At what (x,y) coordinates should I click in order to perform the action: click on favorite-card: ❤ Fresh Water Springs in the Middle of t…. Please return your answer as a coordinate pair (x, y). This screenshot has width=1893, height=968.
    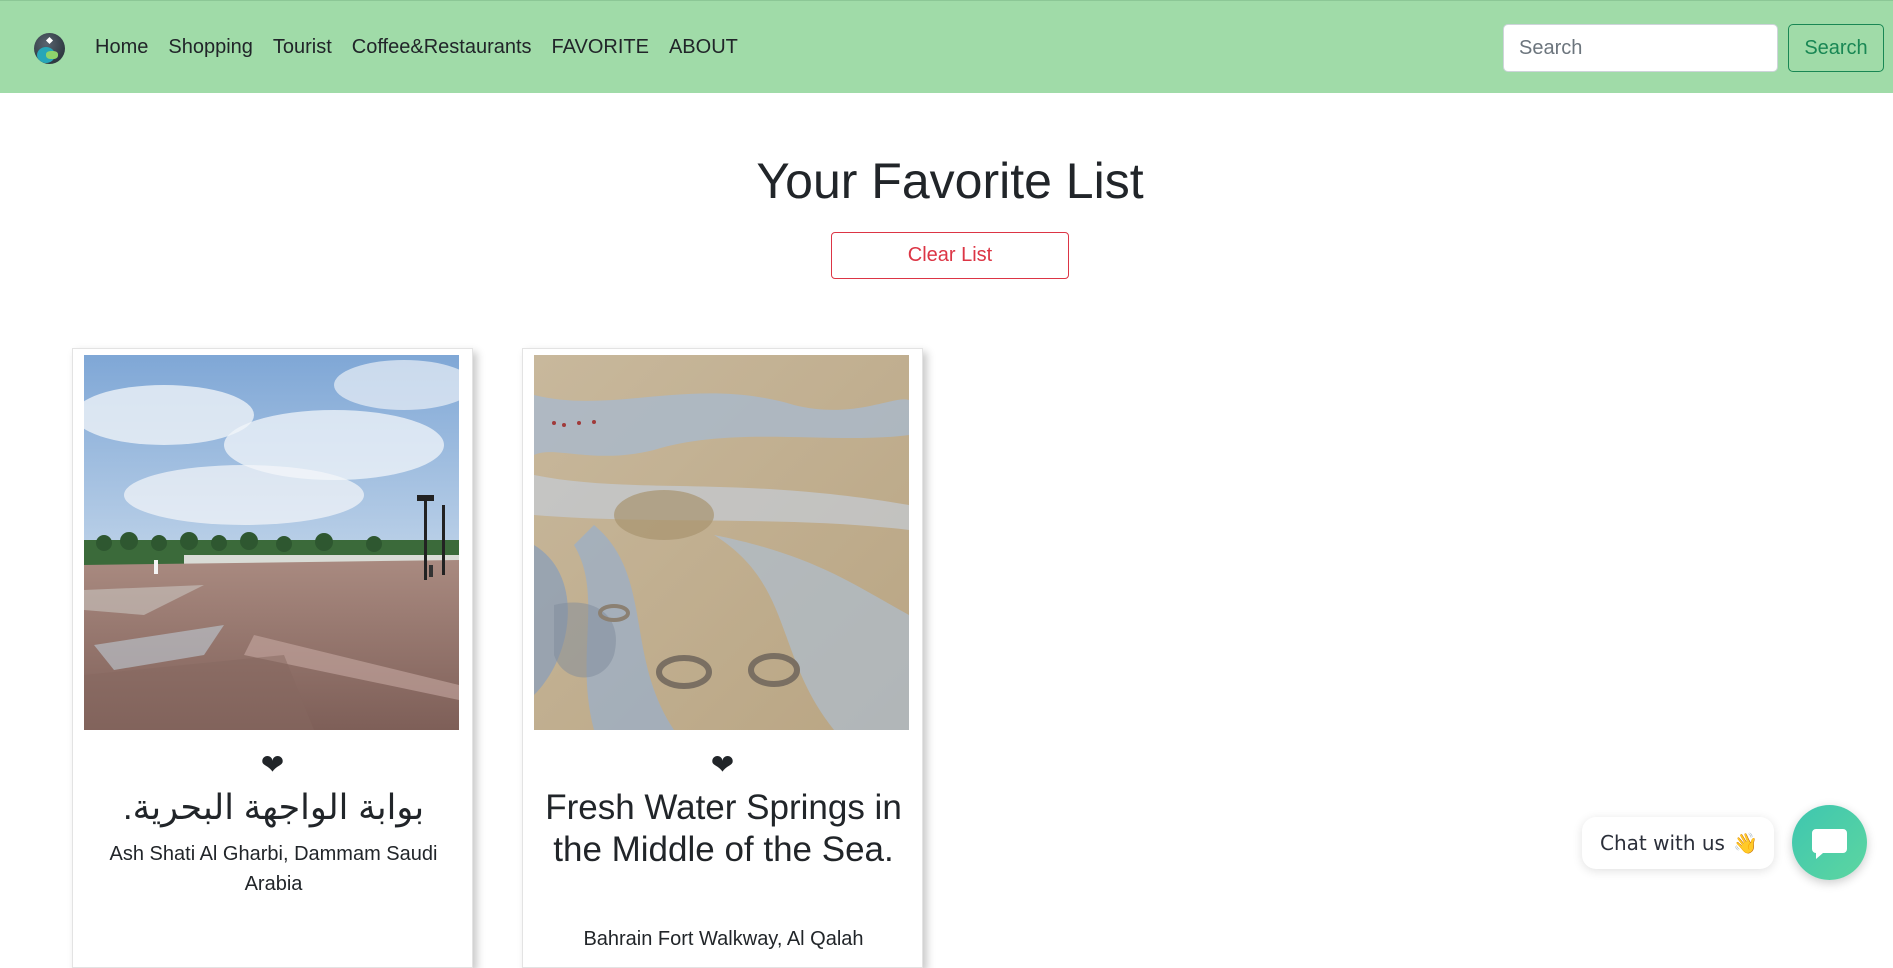
    Looking at the image, I should click on (722, 658).